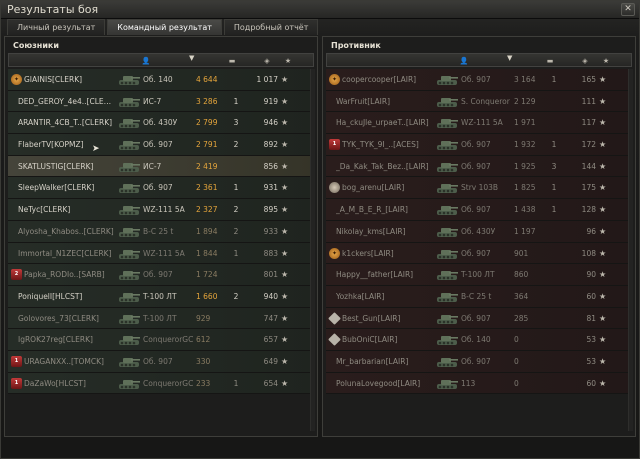 This screenshot has width=640, height=459. Describe the element at coordinates (161, 318) in the screenshot. I see `table-row: Golovores_73[CLERK] T-100 ЛТ 929 747 ★` at that location.